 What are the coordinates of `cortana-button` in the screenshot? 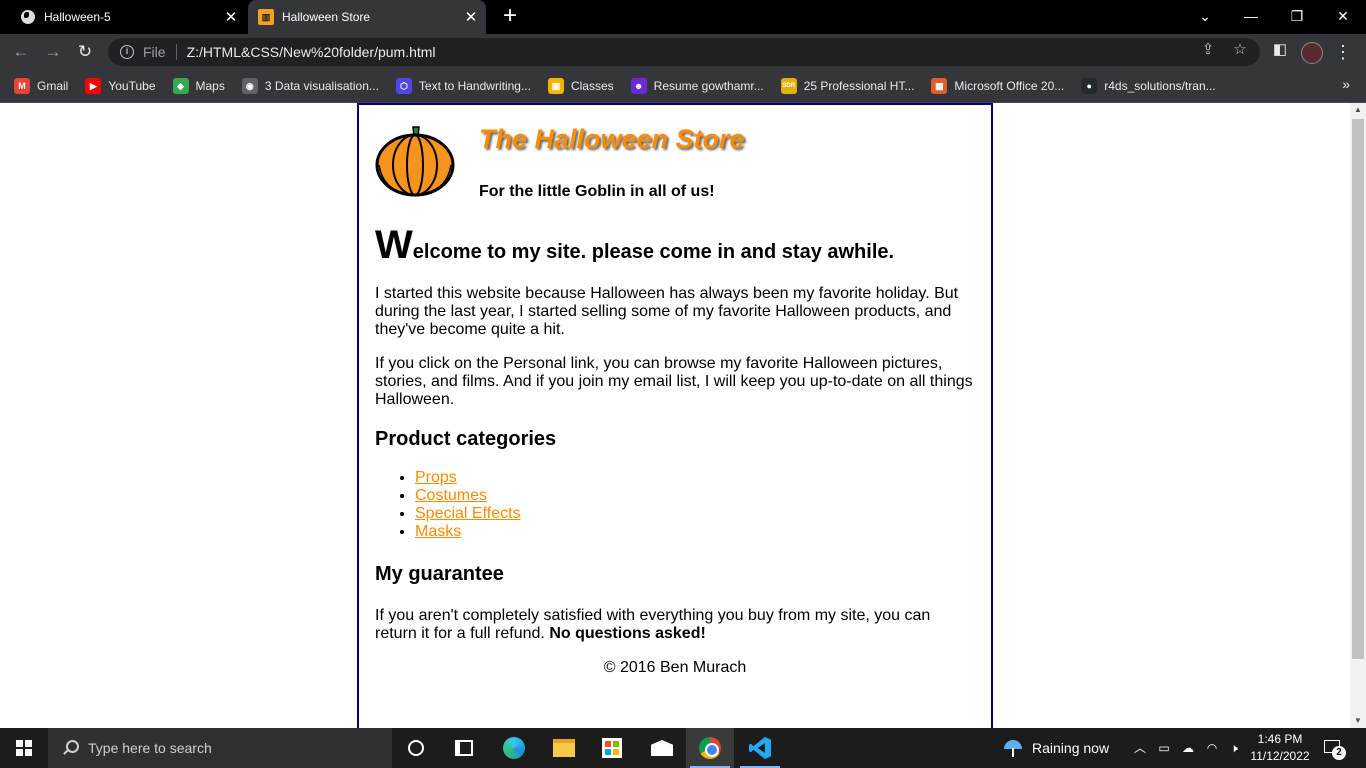 It's located at (416, 748).